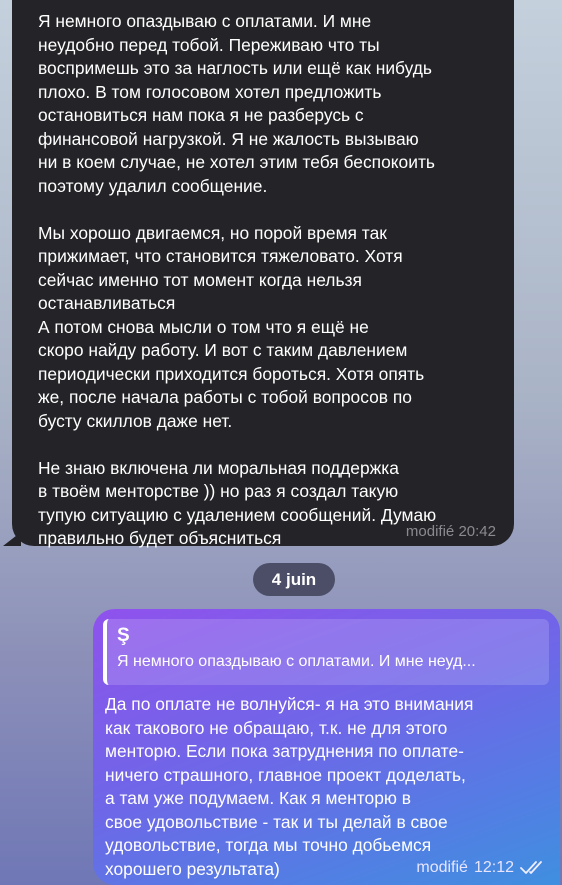  I want to click on outgoing-message-meta: modifié 12:12, so click(481, 868).